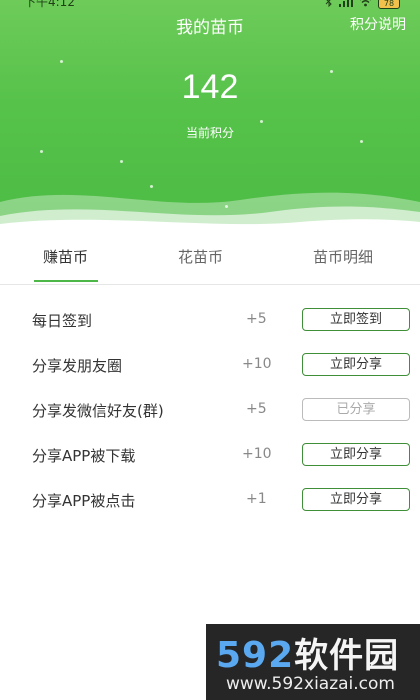 Image resolution: width=420 pixels, height=700 pixels. I want to click on bluetooth-icon, so click(329, 5).